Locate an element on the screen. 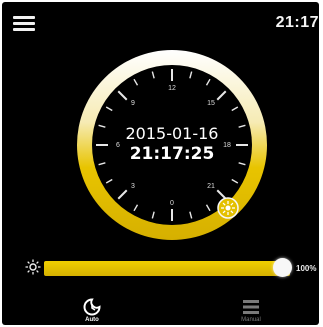 This screenshot has width=323, height=327. dial-hour-0: 0 is located at coordinates (172, 203).